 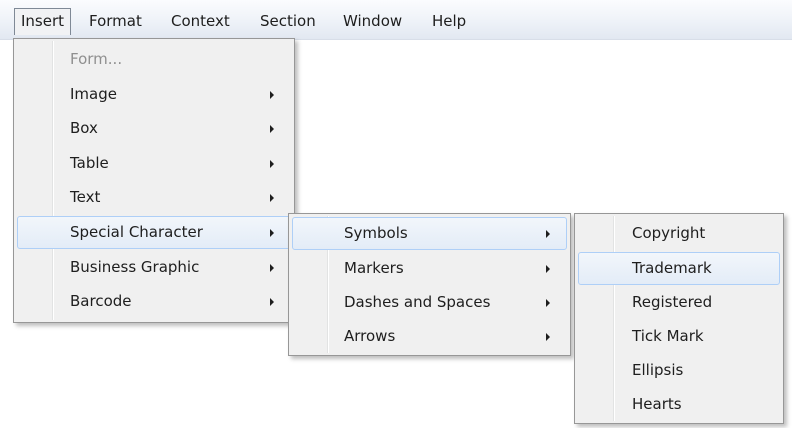 What do you see at coordinates (657, 404) in the screenshot?
I see `menu-item-label: Hearts` at bounding box center [657, 404].